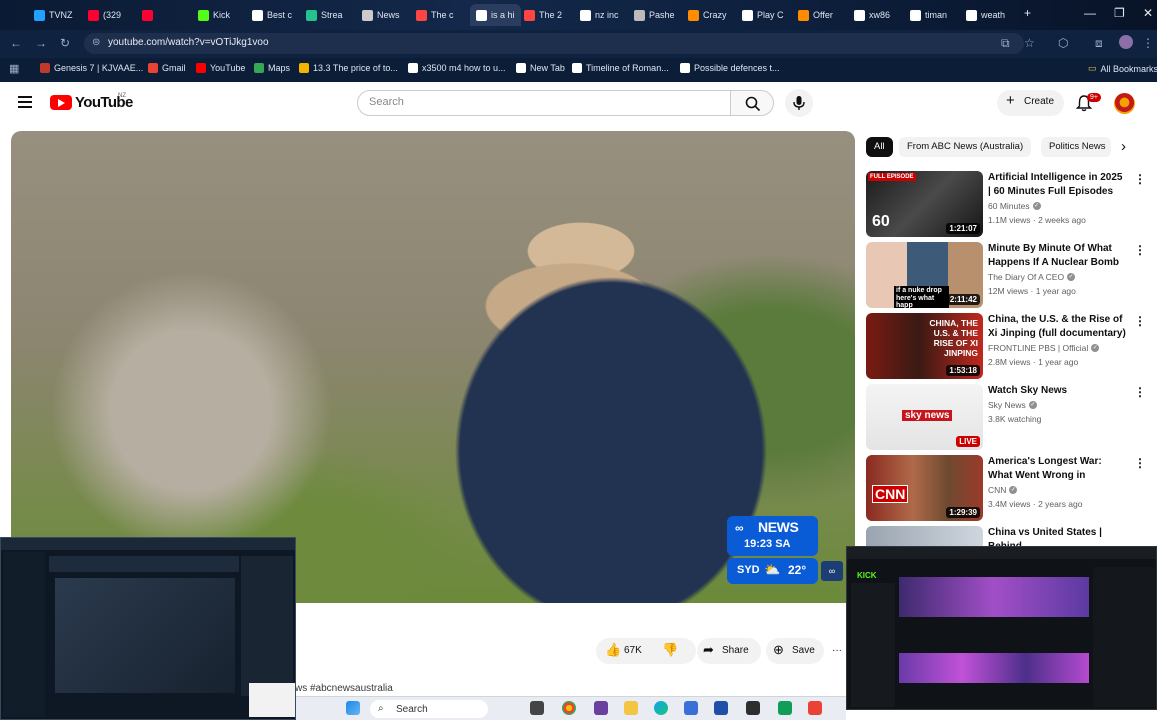 The height and width of the screenshot is (720, 1157). What do you see at coordinates (1090, 13) in the screenshot?
I see `minimize-button: —` at bounding box center [1090, 13].